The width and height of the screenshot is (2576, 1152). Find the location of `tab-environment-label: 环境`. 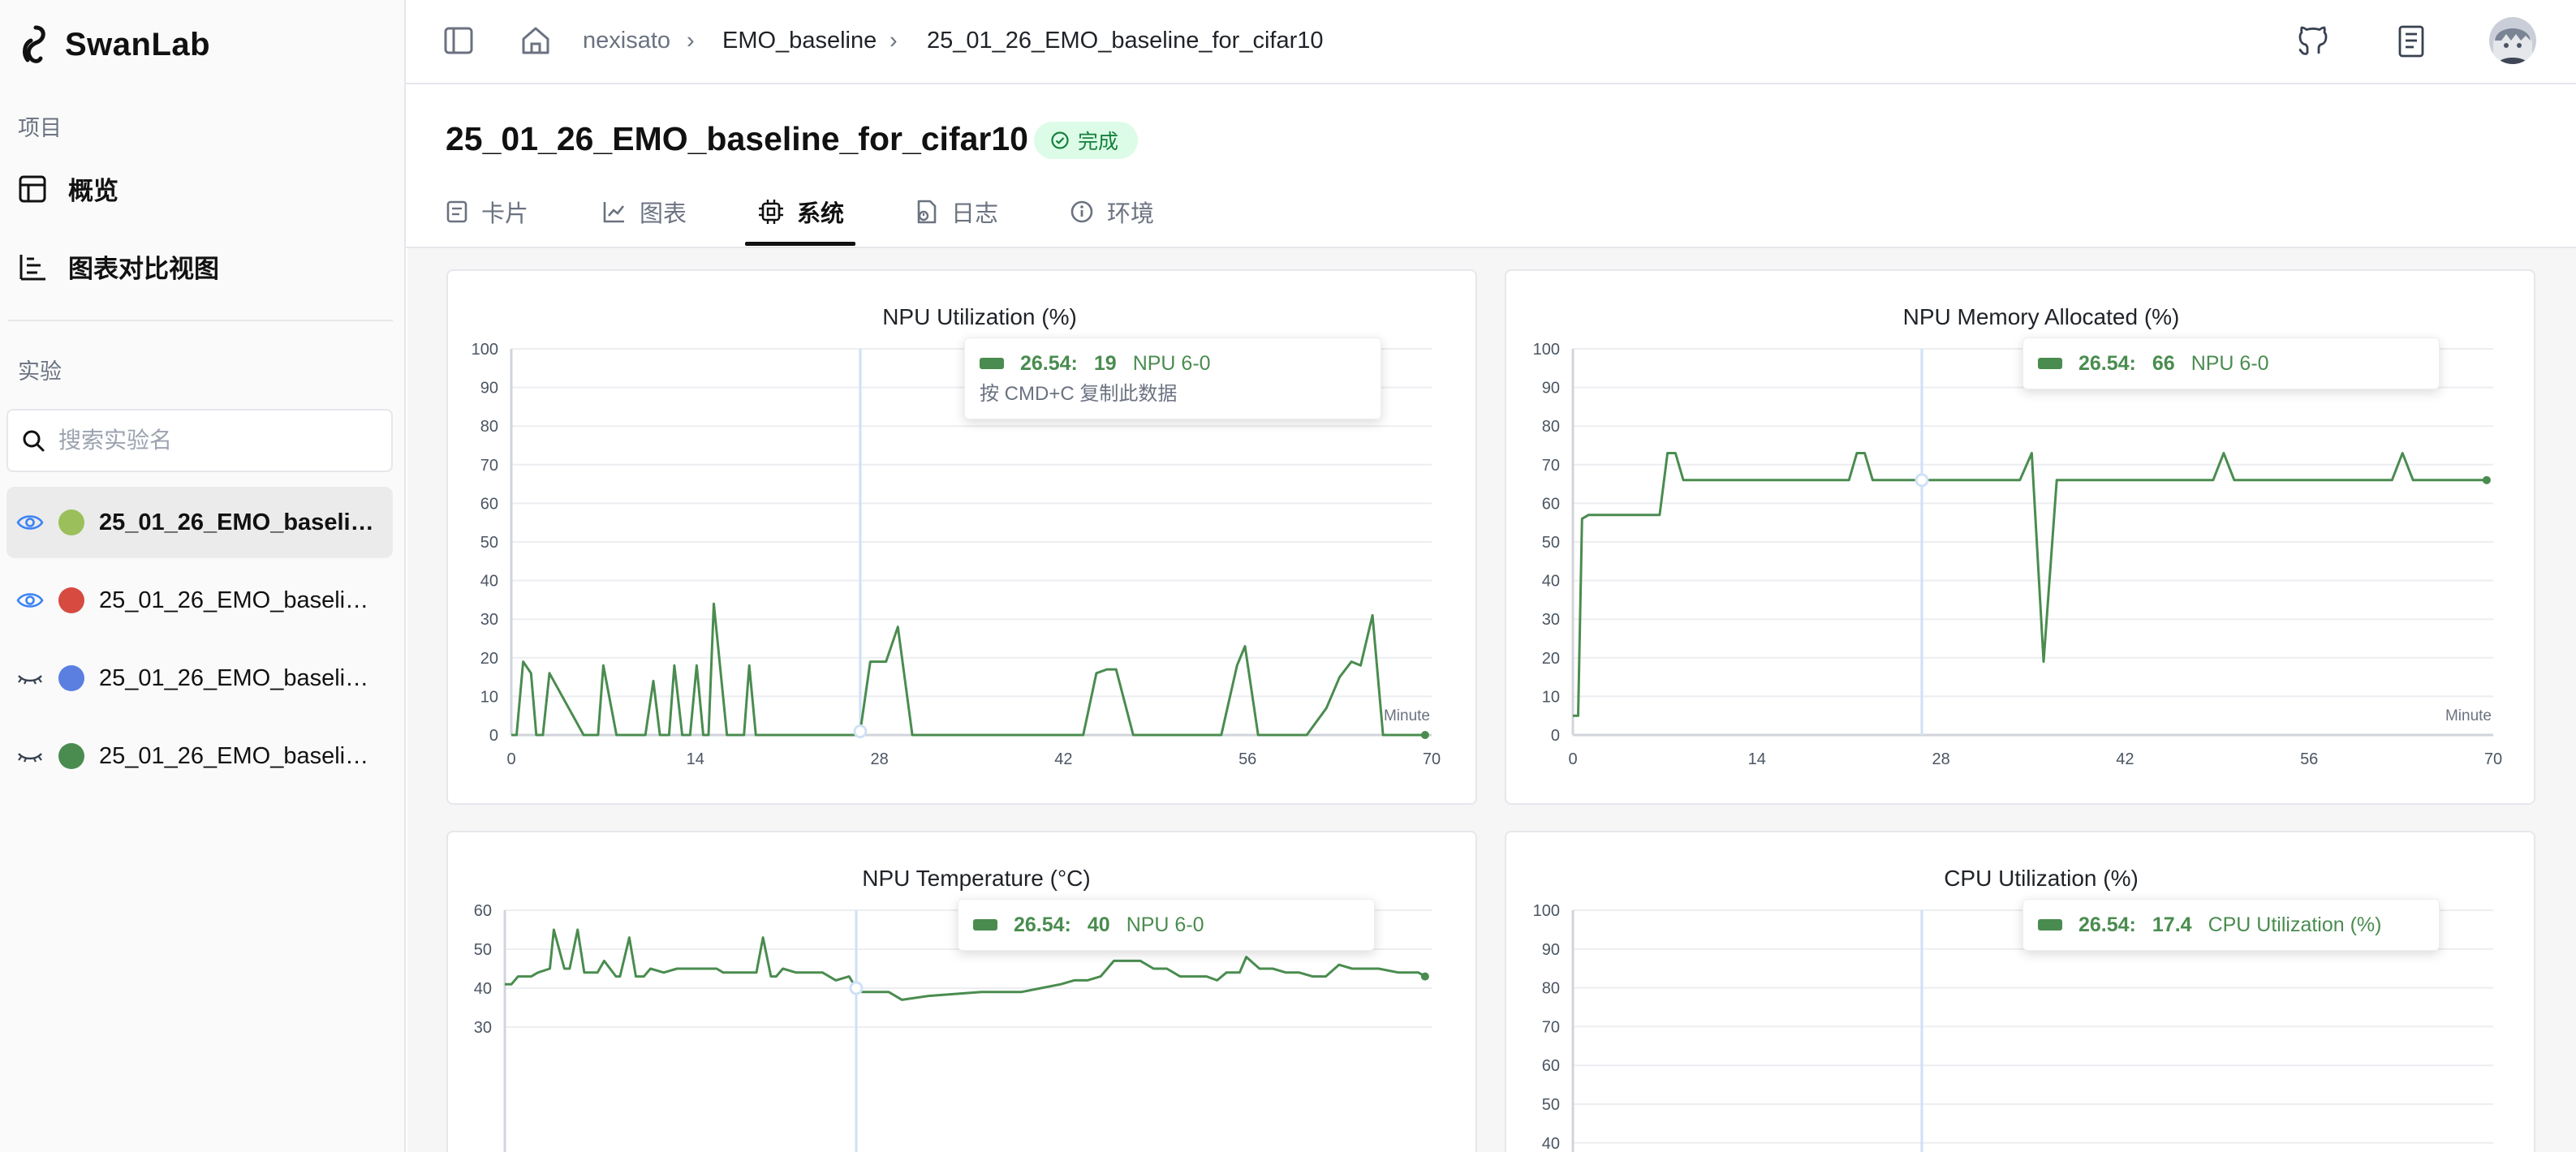

tab-environment-label: 环境 is located at coordinates (1131, 214).